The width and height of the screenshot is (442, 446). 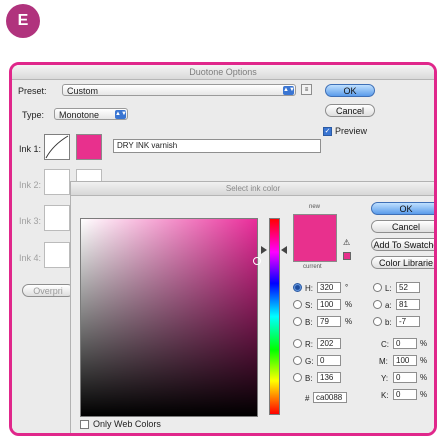 I want to click on green-label: G:, so click(x=309, y=361).